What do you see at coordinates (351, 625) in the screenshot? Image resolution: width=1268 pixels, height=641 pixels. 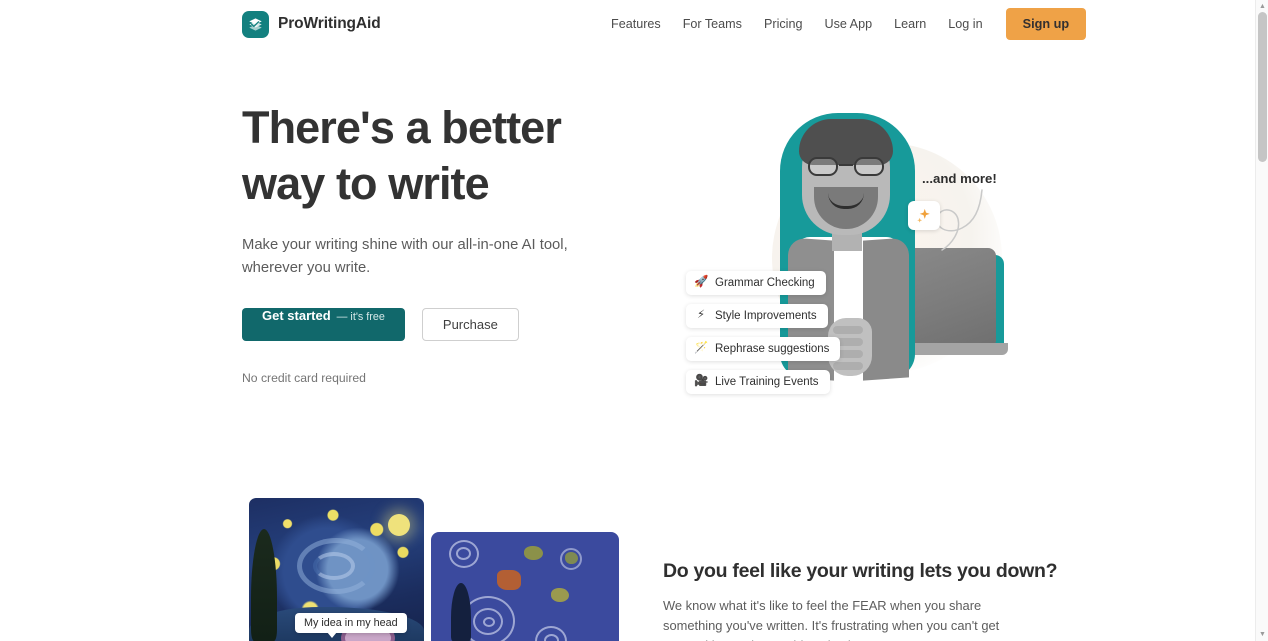 I see `artwork-tooltip: My idea in my head` at bounding box center [351, 625].